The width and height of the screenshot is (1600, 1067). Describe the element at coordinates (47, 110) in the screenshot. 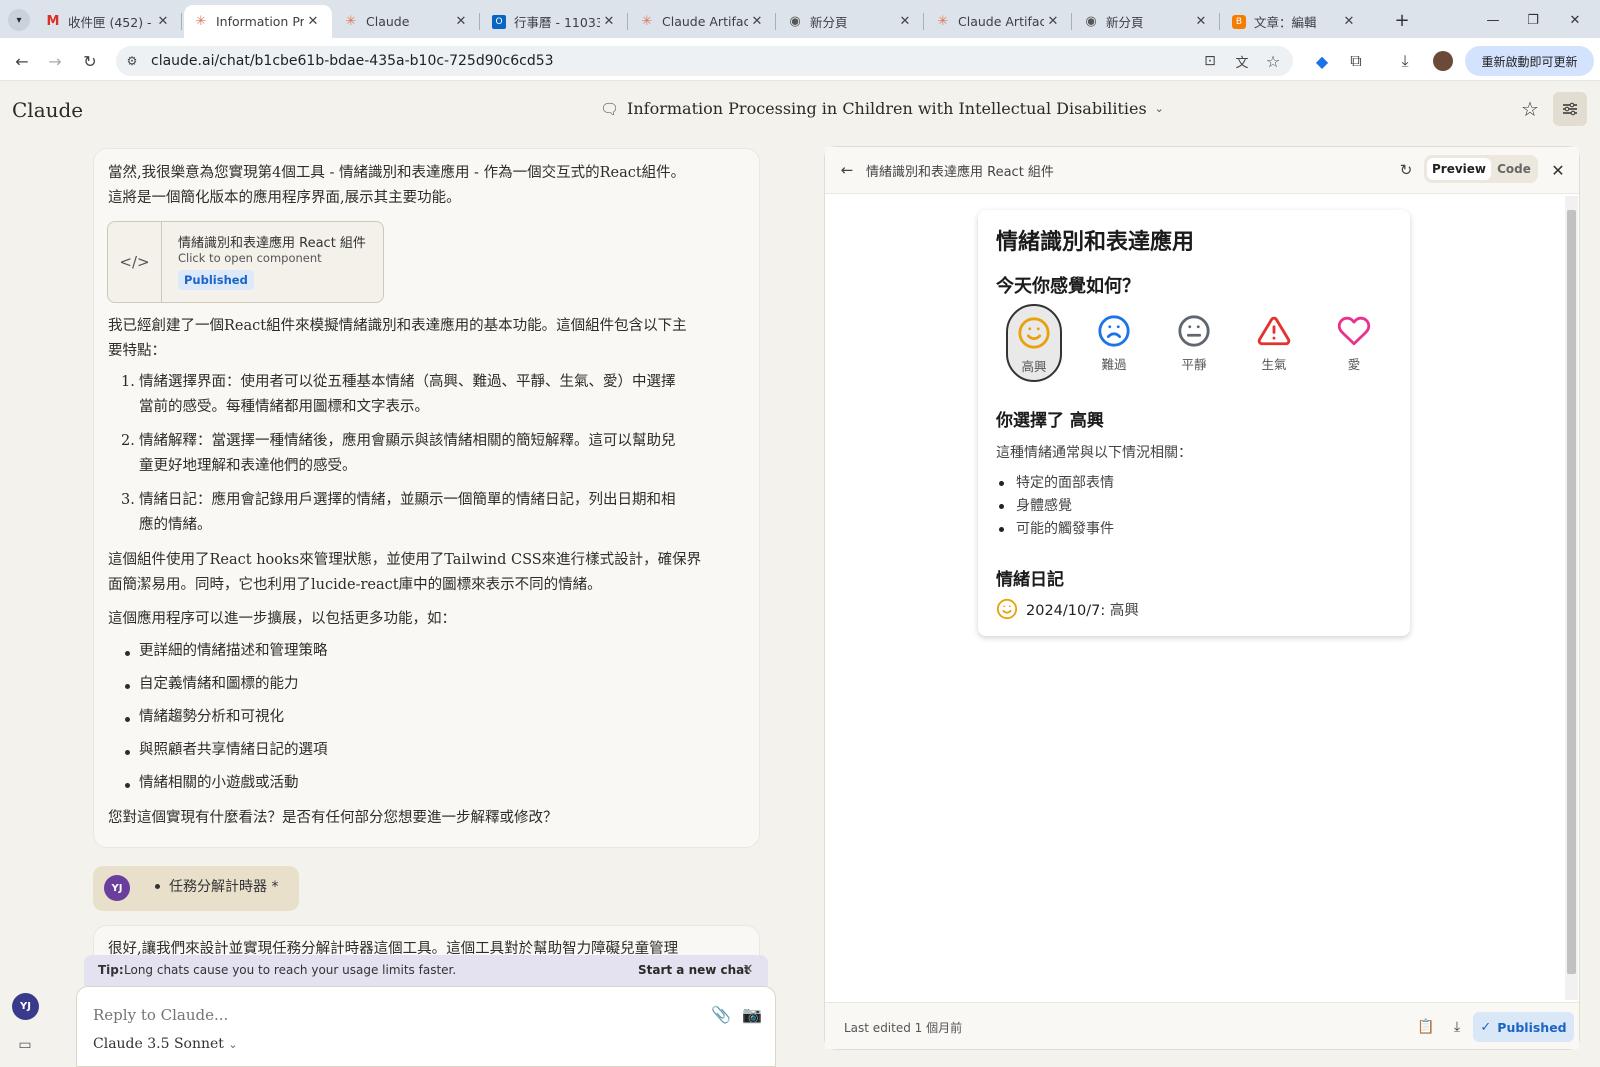

I see `claude-logo: Claude` at that location.